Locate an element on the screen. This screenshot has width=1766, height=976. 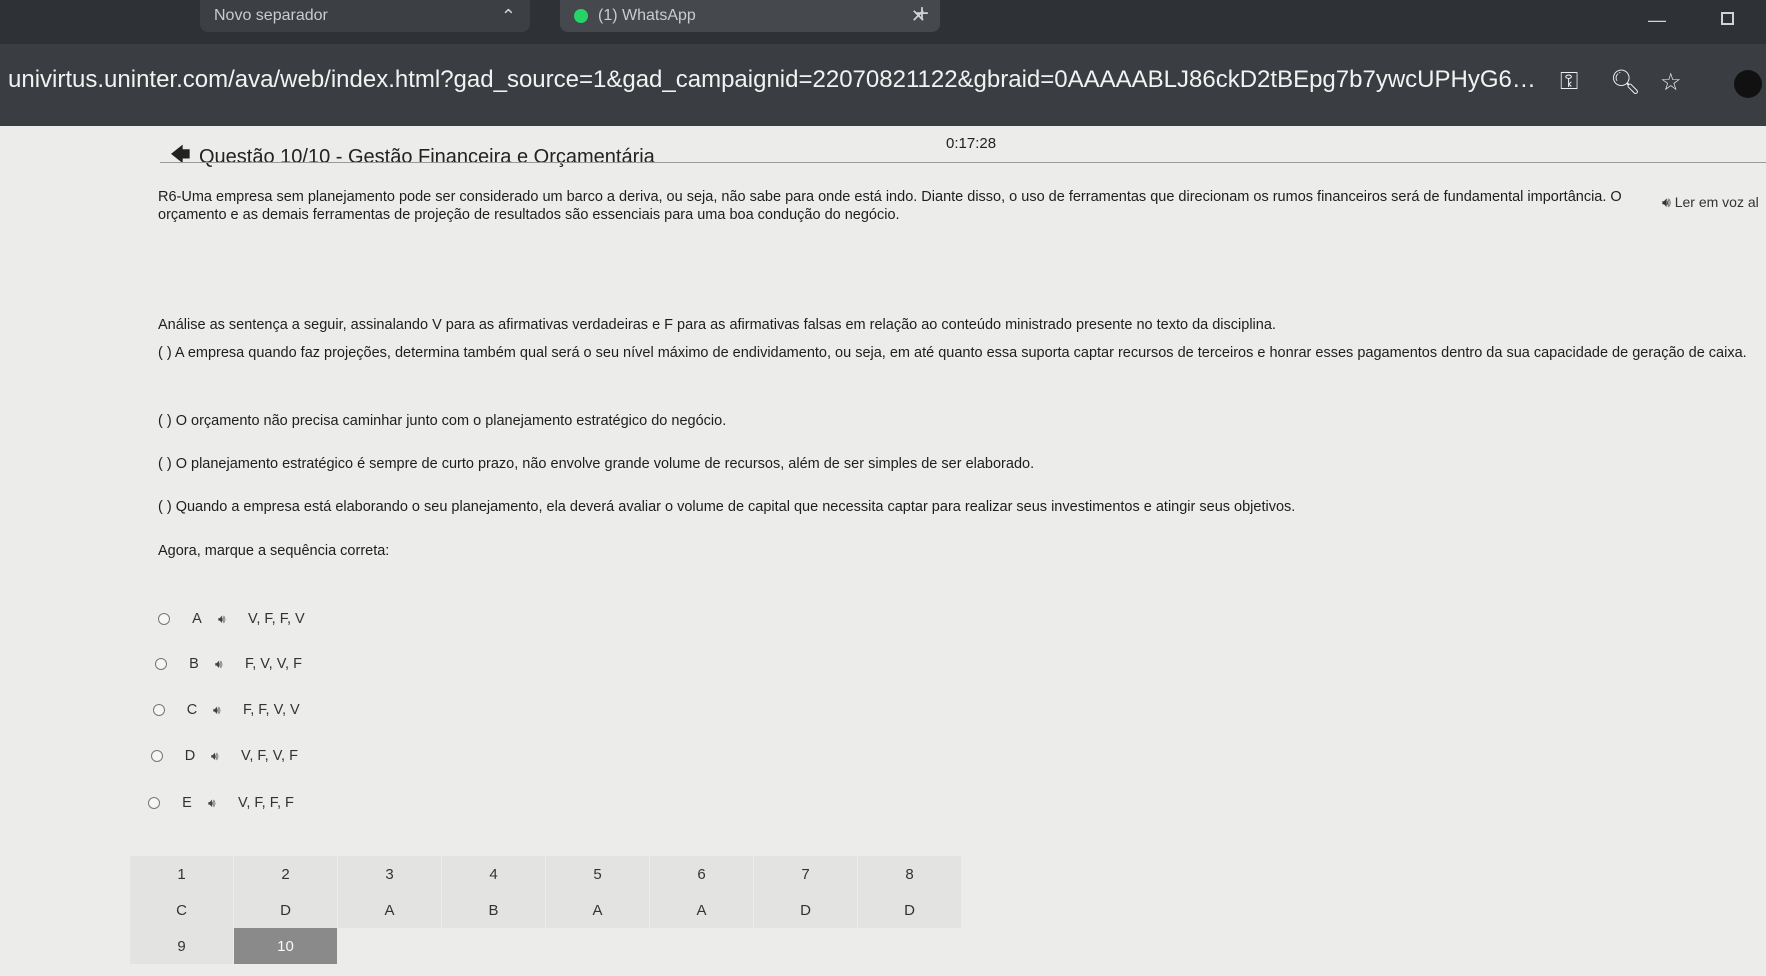
option-text: V, F, V, F is located at coordinates (269, 756).